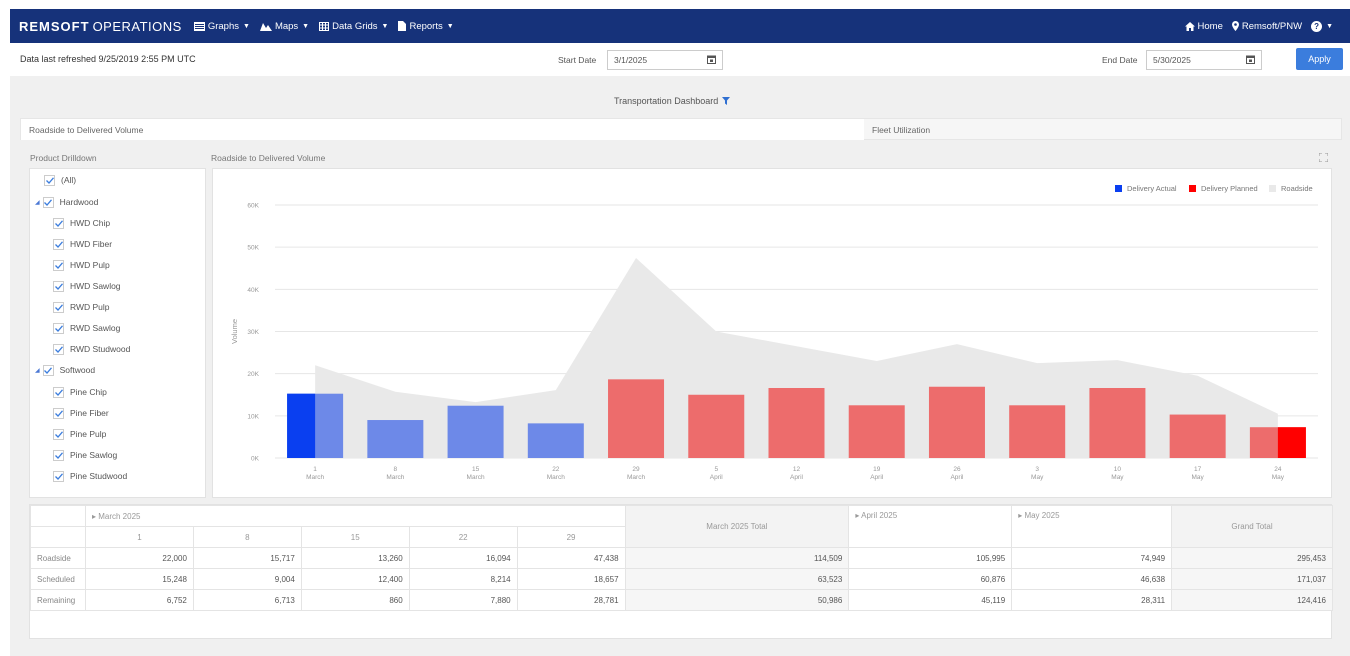 This screenshot has width=1350, height=656. What do you see at coordinates (442, 129) in the screenshot?
I see `tab-roadside-volume: Roadside to Delivered Volume` at bounding box center [442, 129].